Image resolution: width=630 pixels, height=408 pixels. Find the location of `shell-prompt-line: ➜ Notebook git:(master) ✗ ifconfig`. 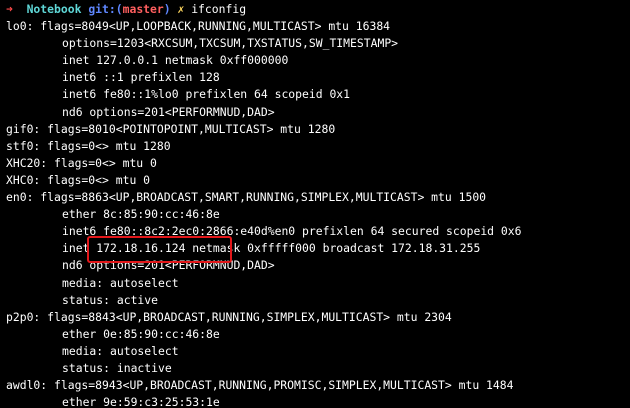

shell-prompt-line: ➜ Notebook git:(master) ✗ ifconfig is located at coordinates (318, 9).